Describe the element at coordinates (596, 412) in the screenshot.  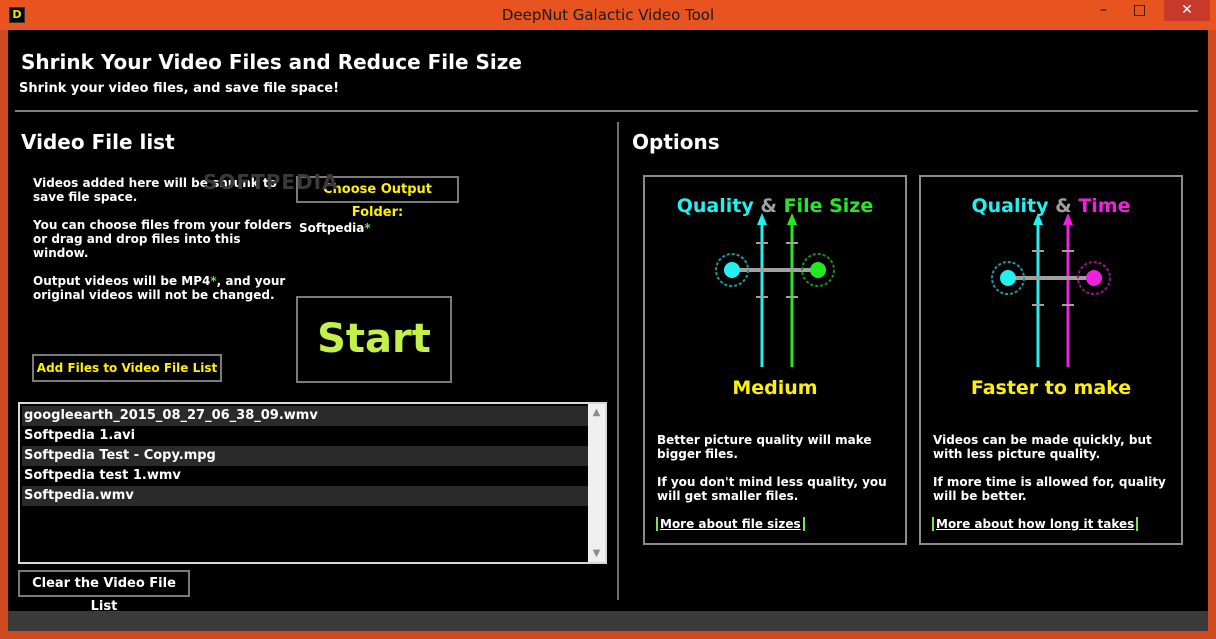
I see `scroll-up-icon: ▲` at that location.